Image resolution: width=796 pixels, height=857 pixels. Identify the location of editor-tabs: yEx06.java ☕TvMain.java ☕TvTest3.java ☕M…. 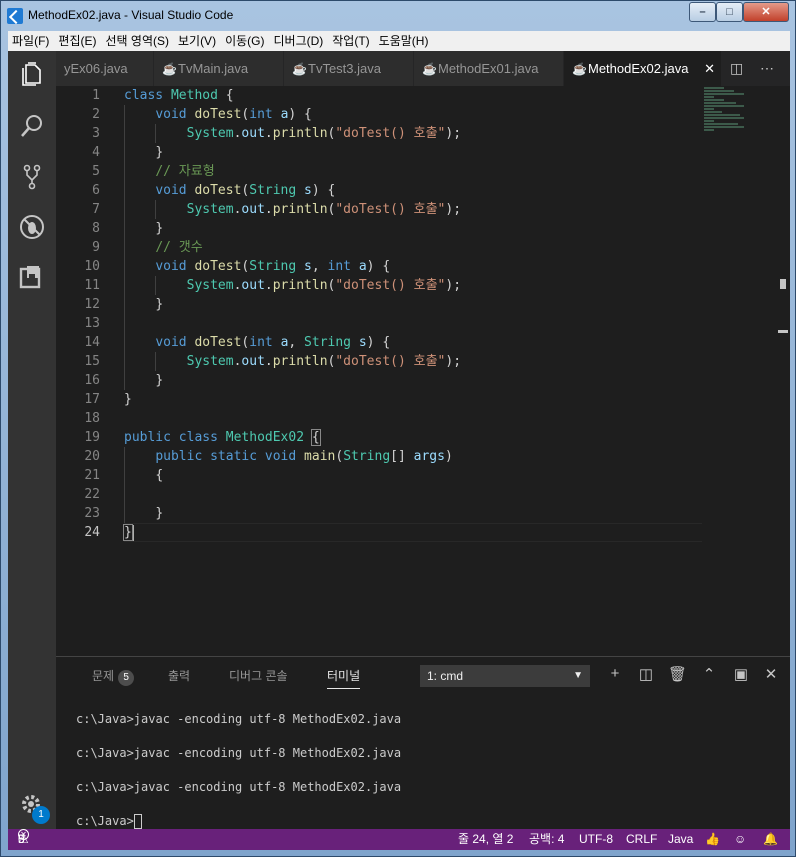
(423, 68).